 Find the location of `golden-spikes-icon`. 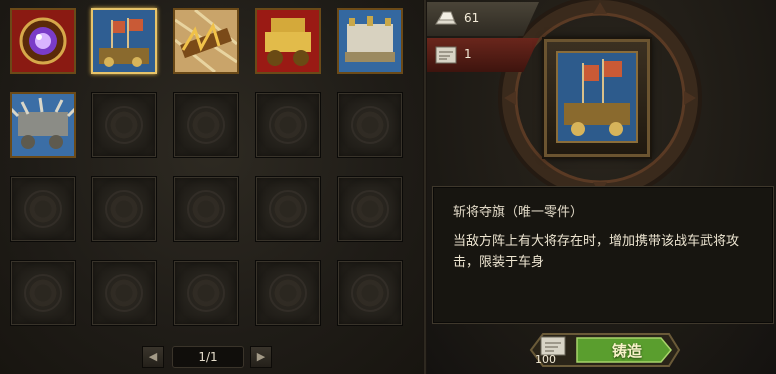

golden-spikes-icon is located at coordinates (206, 41).